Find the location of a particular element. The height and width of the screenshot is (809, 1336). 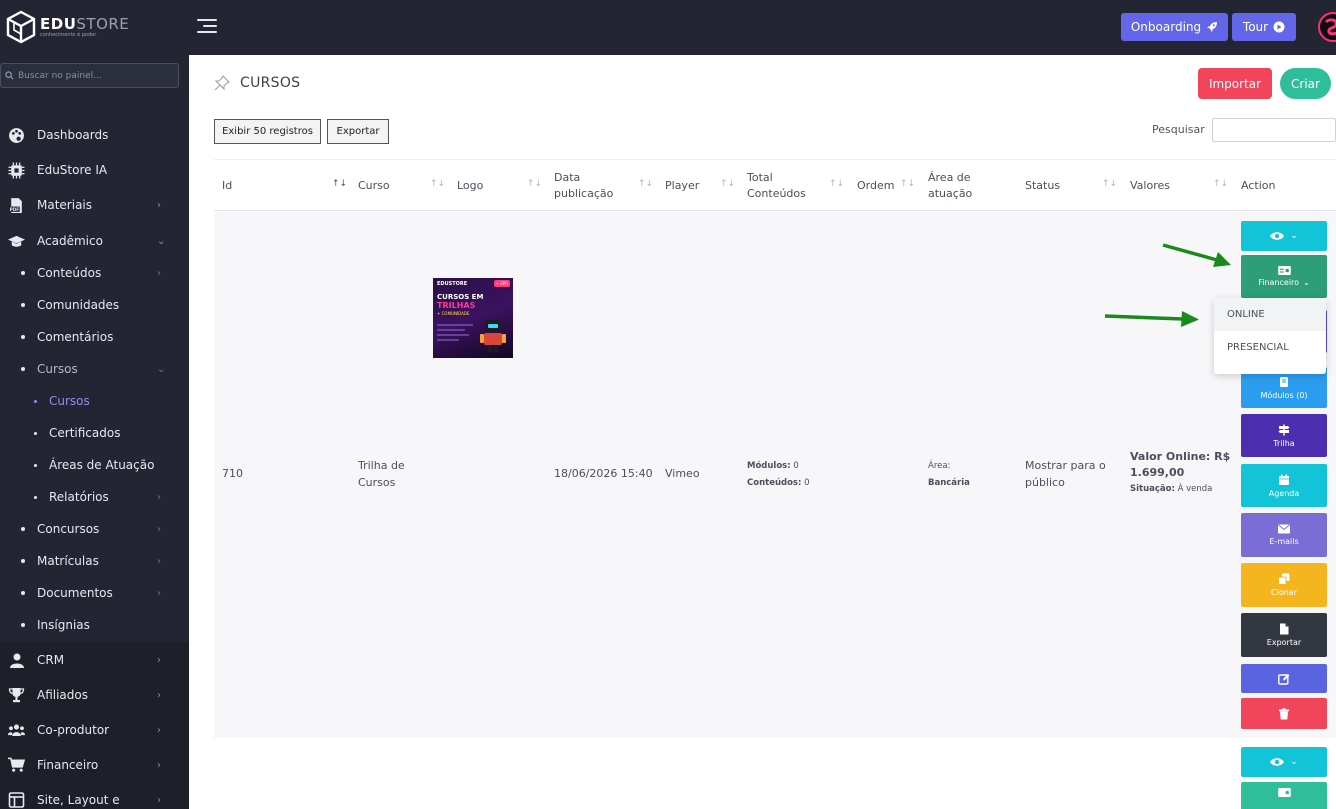

col-header-action: Action is located at coordinates (1258, 186).